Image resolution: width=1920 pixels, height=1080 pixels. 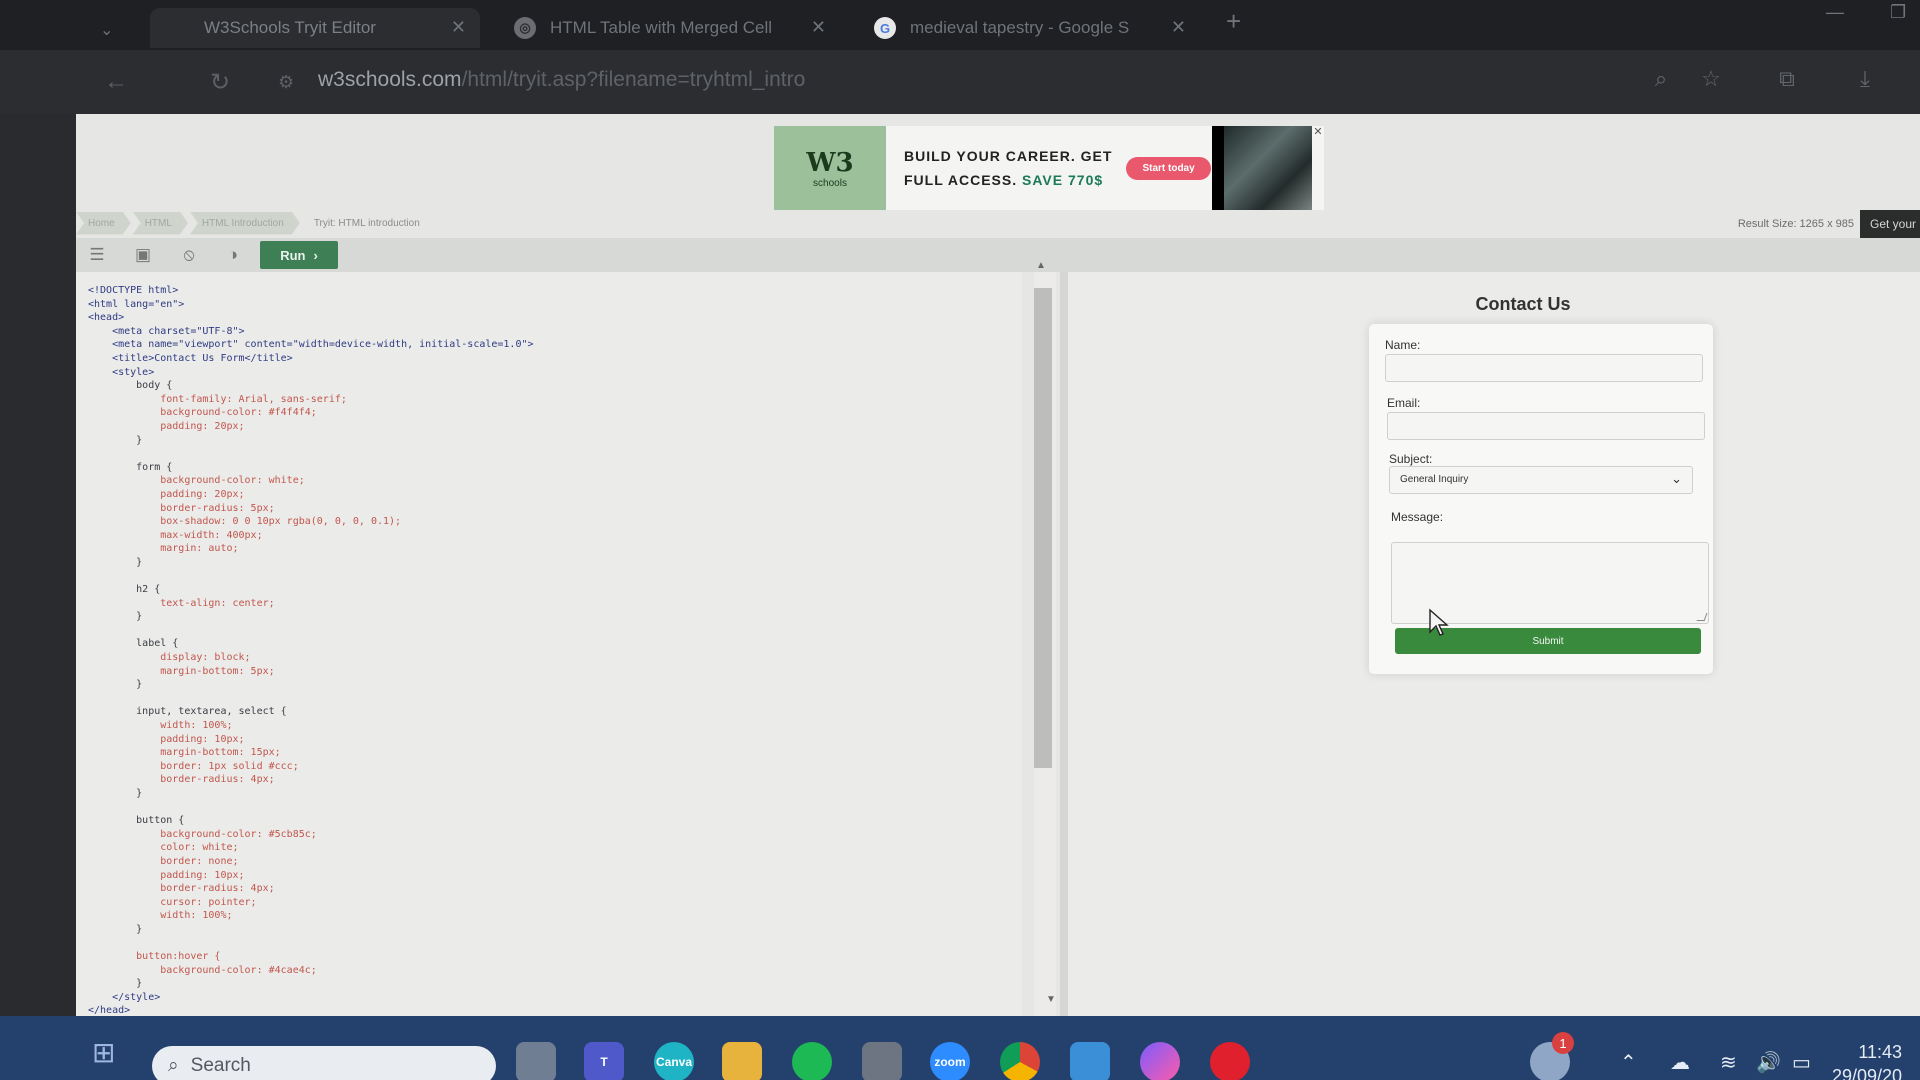 What do you see at coordinates (1523, 304) in the screenshot?
I see `contact-heading: Contact Us` at bounding box center [1523, 304].